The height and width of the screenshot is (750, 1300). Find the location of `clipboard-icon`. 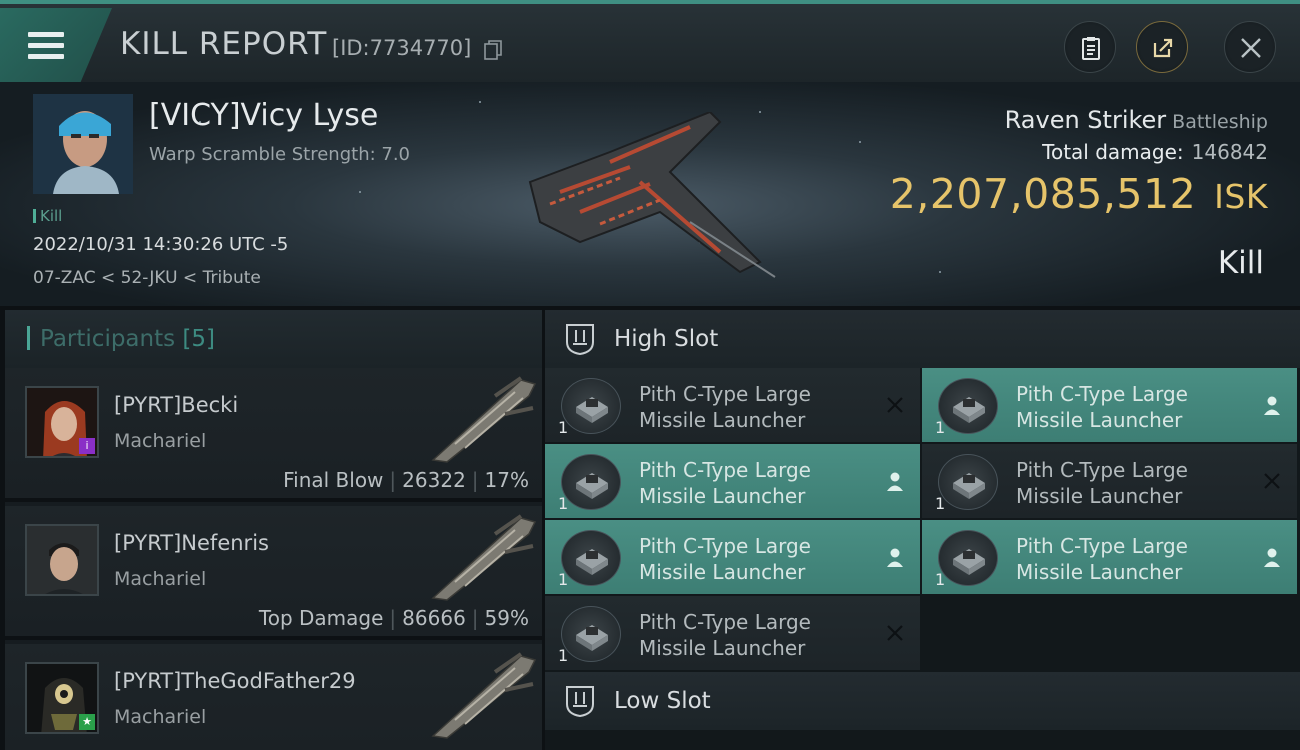

clipboard-icon is located at coordinates (1091, 48).